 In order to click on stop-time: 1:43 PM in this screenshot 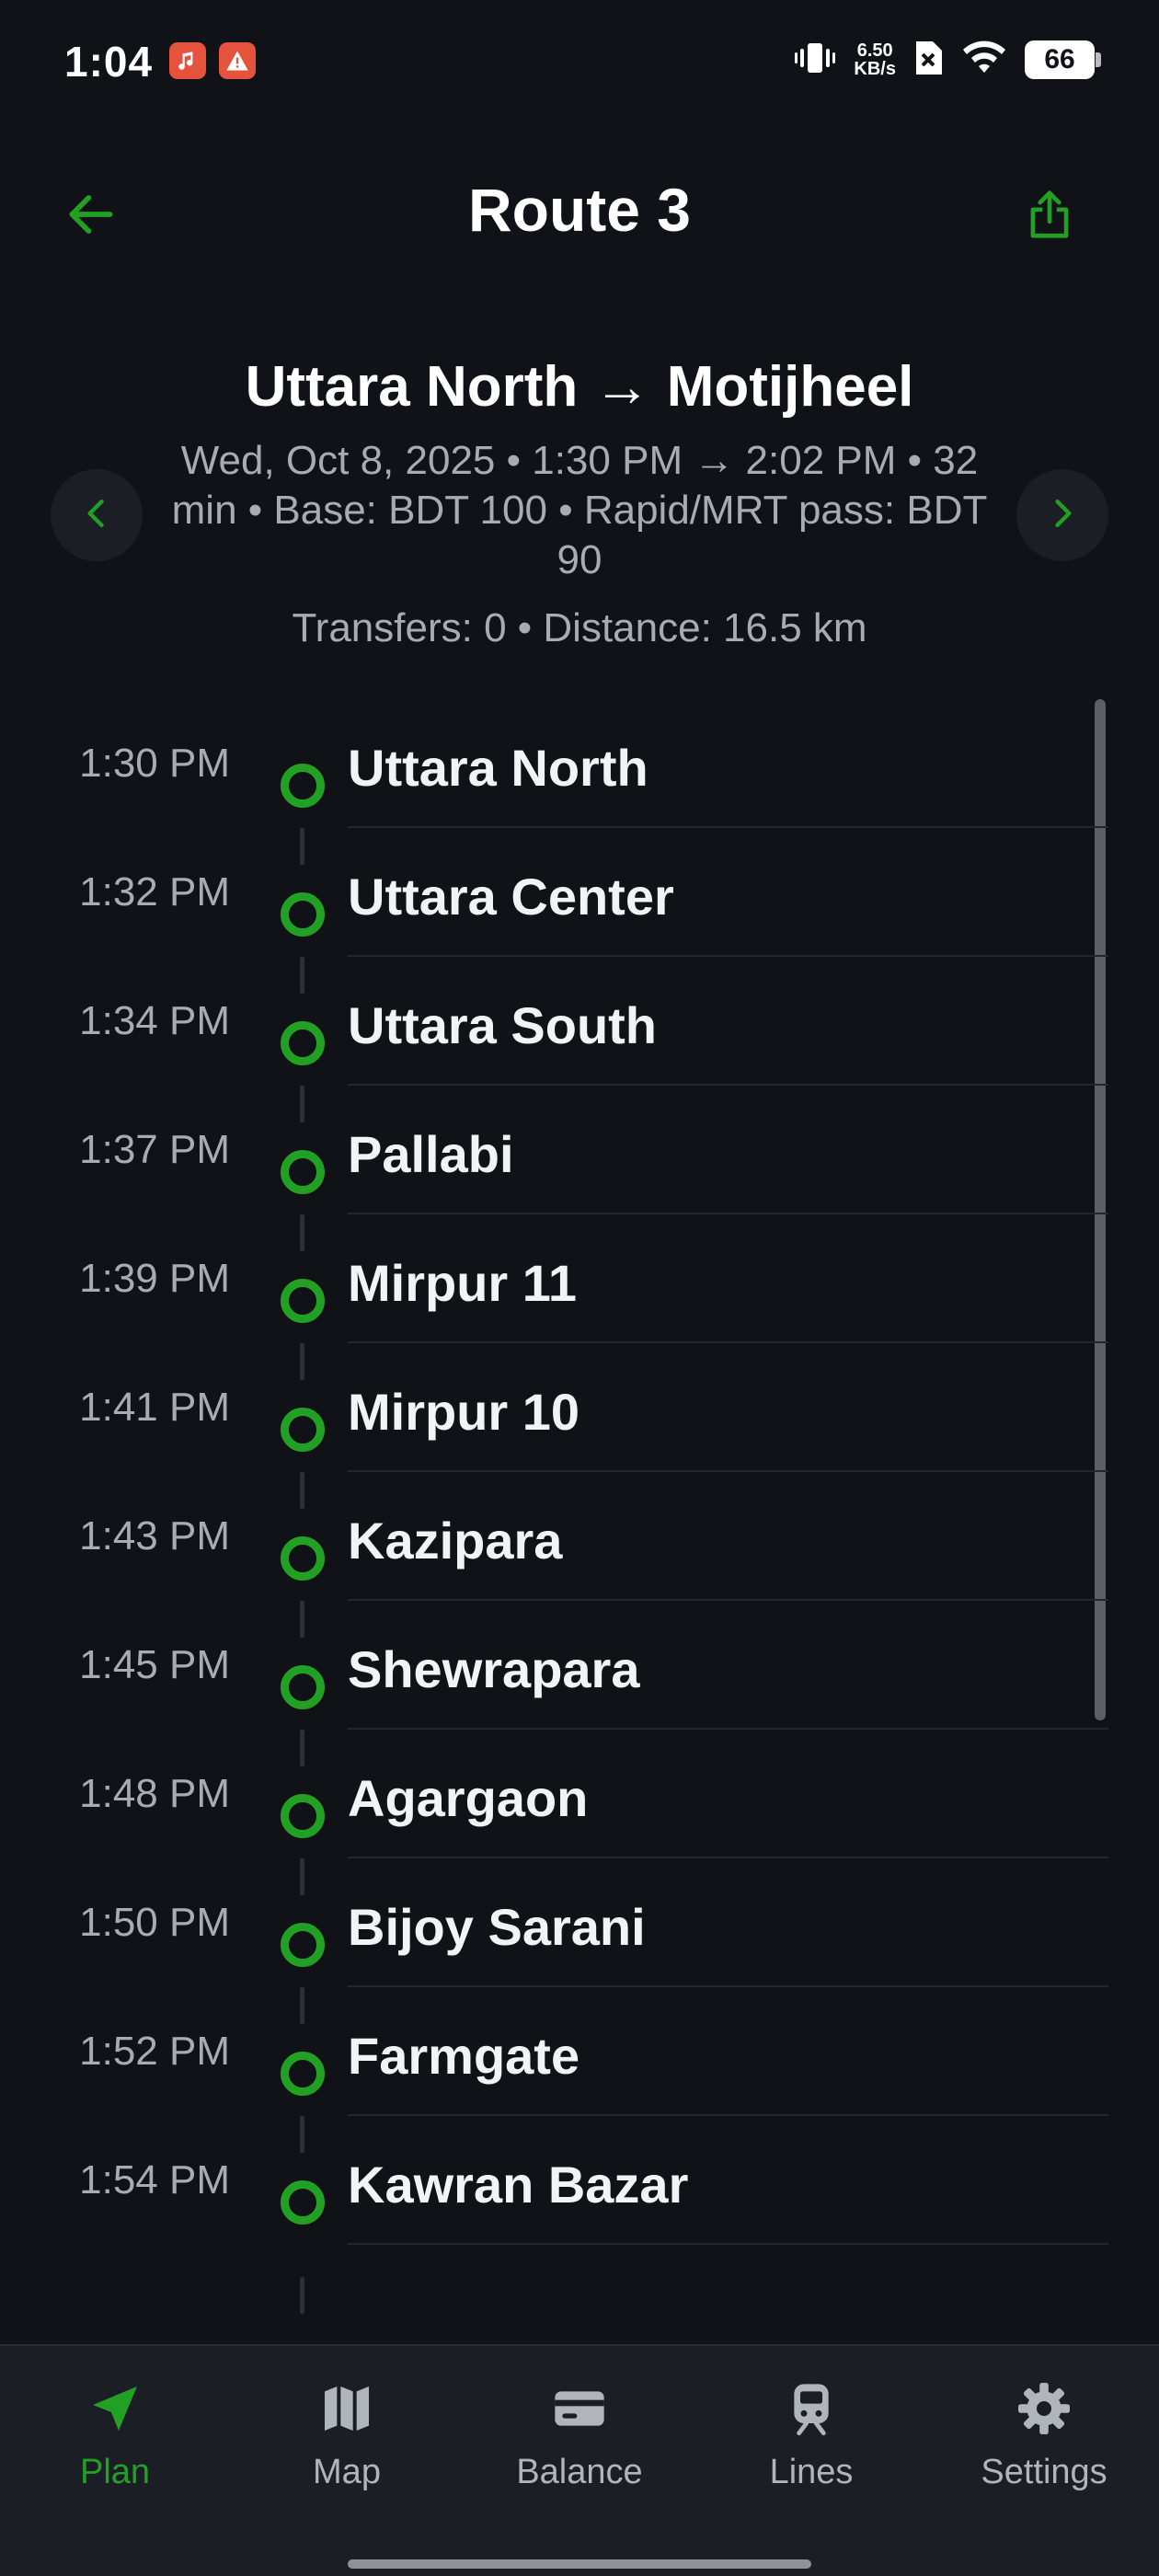, I will do `click(154, 1535)`.